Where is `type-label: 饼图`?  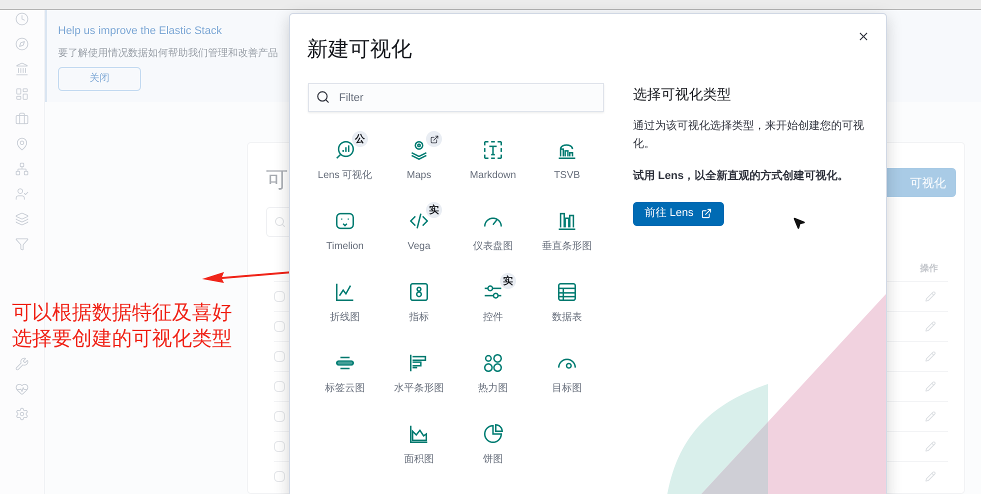
type-label: 饼图 is located at coordinates (493, 460).